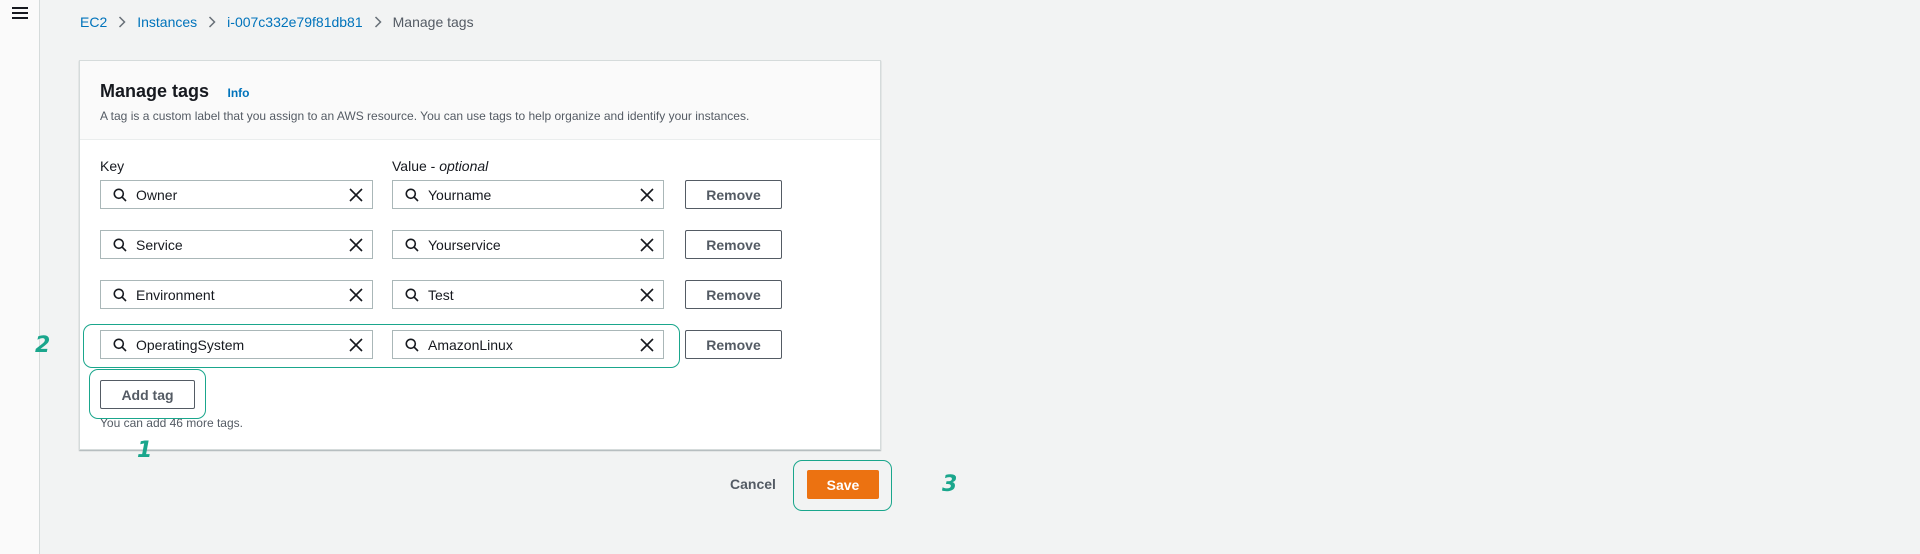 Image resolution: width=1920 pixels, height=554 pixels. Describe the element at coordinates (159, 244) in the screenshot. I see `tag-key-value: Service` at that location.